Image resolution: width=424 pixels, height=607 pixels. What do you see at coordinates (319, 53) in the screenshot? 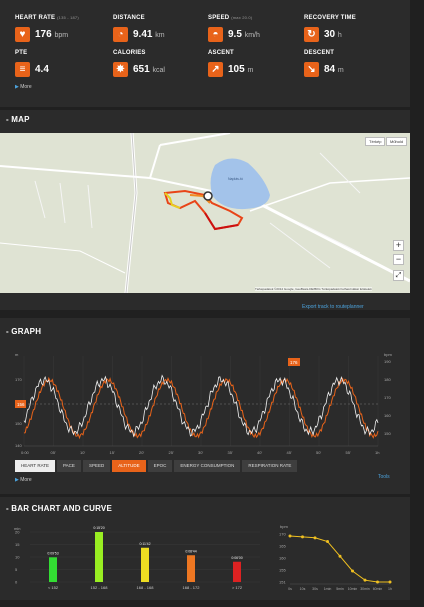
I see `stat-label: DESCENT` at bounding box center [319, 53].